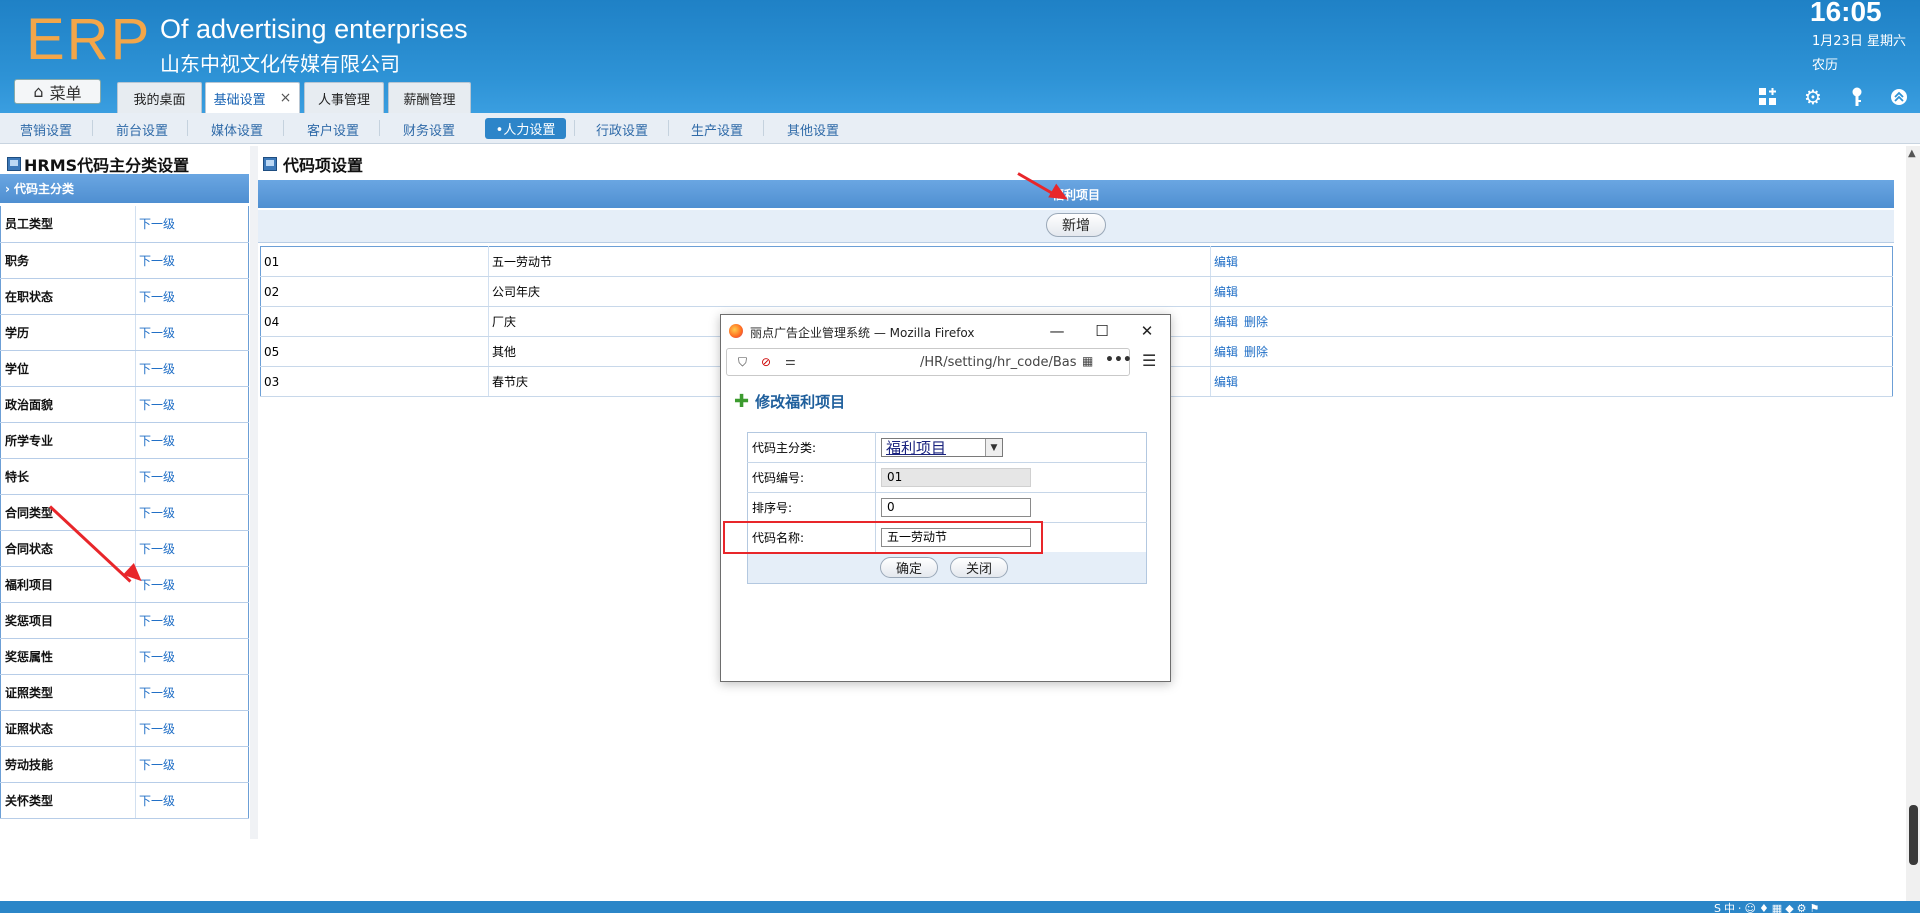 This screenshot has width=1920, height=916. What do you see at coordinates (107, 165) in the screenshot?
I see `left-title-text: HRMS代码主分类设置` at bounding box center [107, 165].